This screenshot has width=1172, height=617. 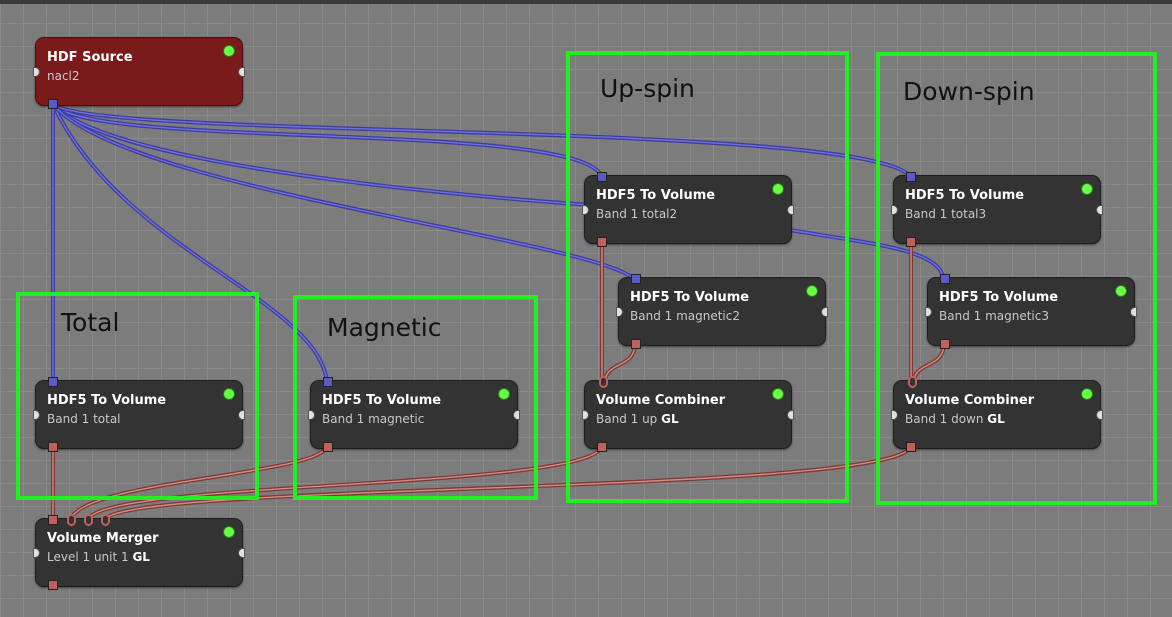 What do you see at coordinates (969, 91) in the screenshot?
I see `group-label-down-spin: Down-spin` at bounding box center [969, 91].